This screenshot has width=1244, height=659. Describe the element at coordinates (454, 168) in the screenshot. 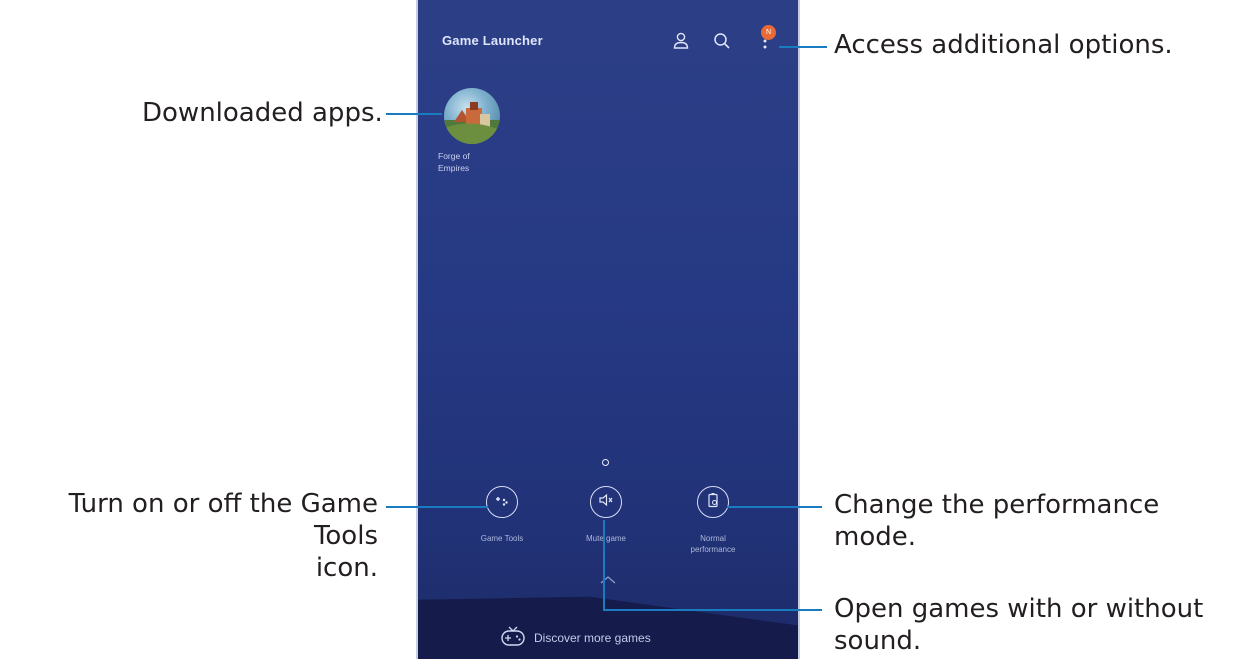

I see `app-label-line2: Empires` at that location.